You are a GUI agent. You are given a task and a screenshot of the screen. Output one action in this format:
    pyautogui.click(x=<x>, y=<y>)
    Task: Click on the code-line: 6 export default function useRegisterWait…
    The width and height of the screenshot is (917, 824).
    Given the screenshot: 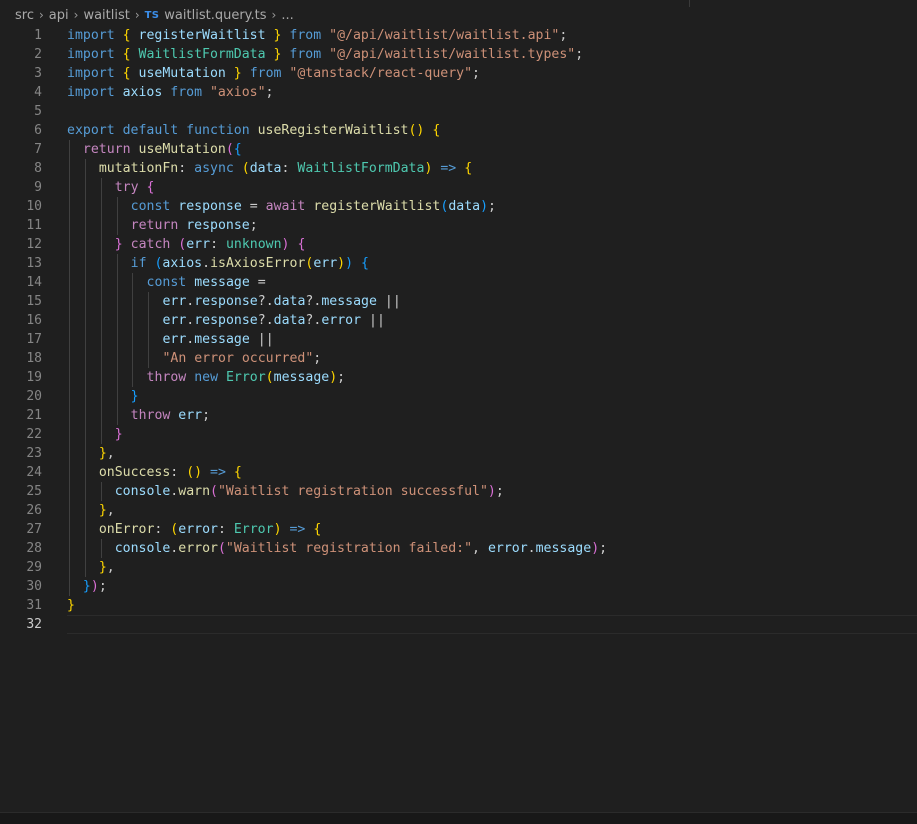 What is the action you would take?
    pyautogui.click(x=458, y=130)
    